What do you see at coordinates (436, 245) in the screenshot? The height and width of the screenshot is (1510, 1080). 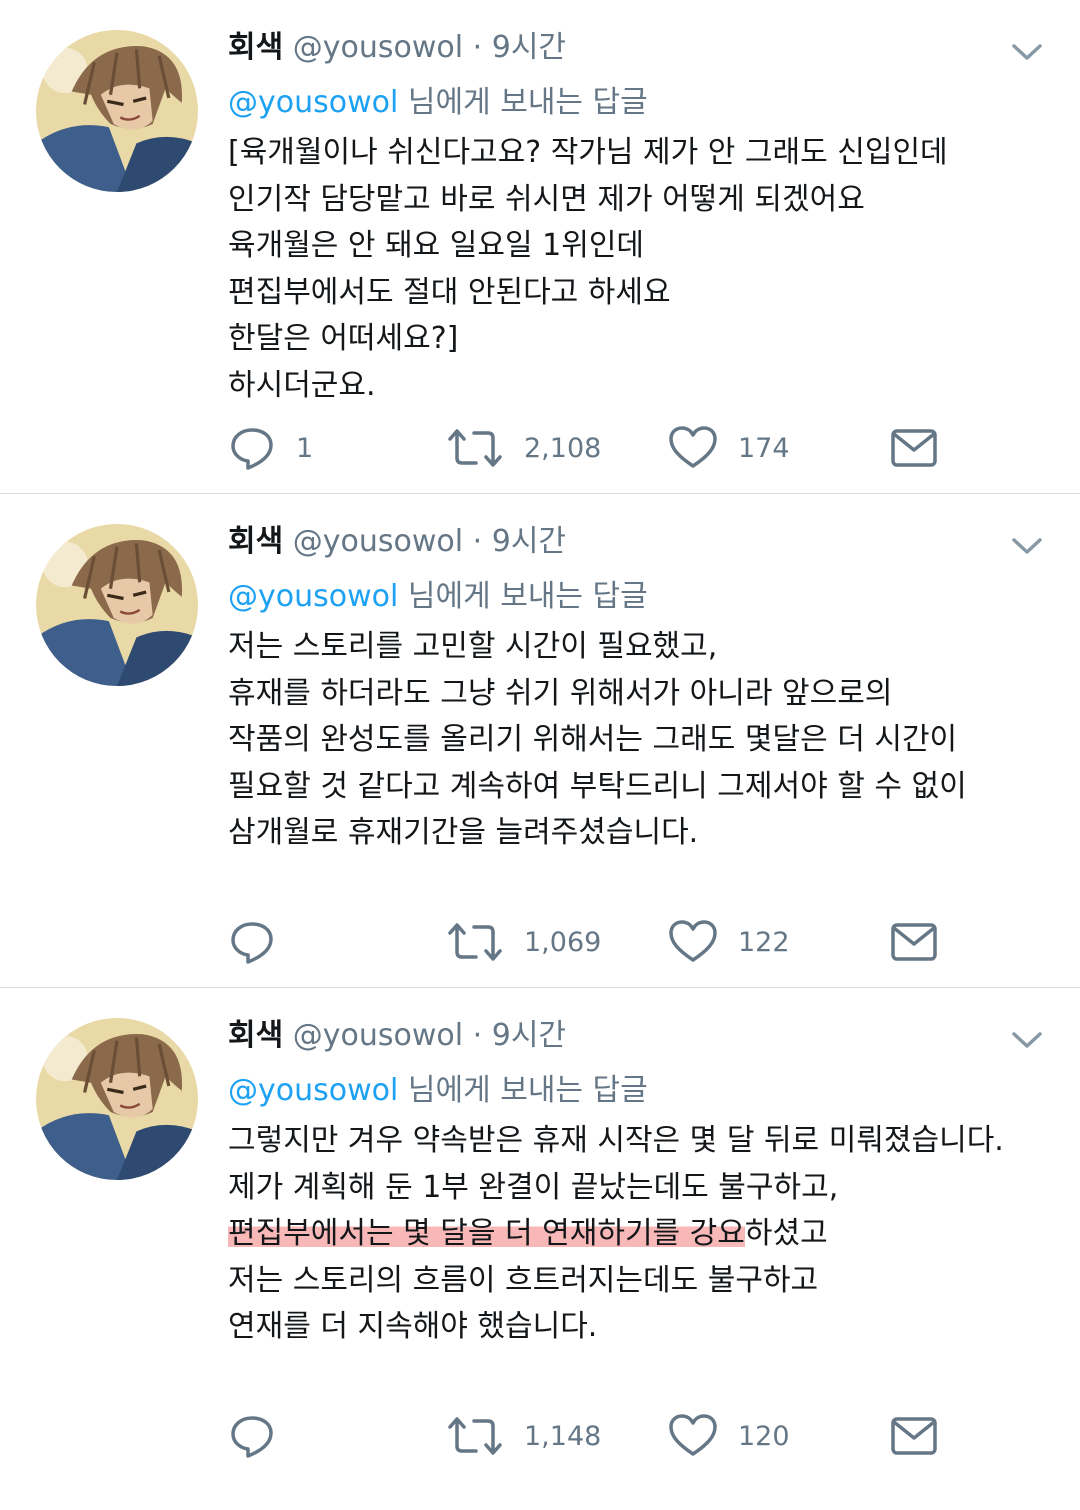 I see `tweet-text-line: 육개월은 안 돼요 일요일 1위인데` at bounding box center [436, 245].